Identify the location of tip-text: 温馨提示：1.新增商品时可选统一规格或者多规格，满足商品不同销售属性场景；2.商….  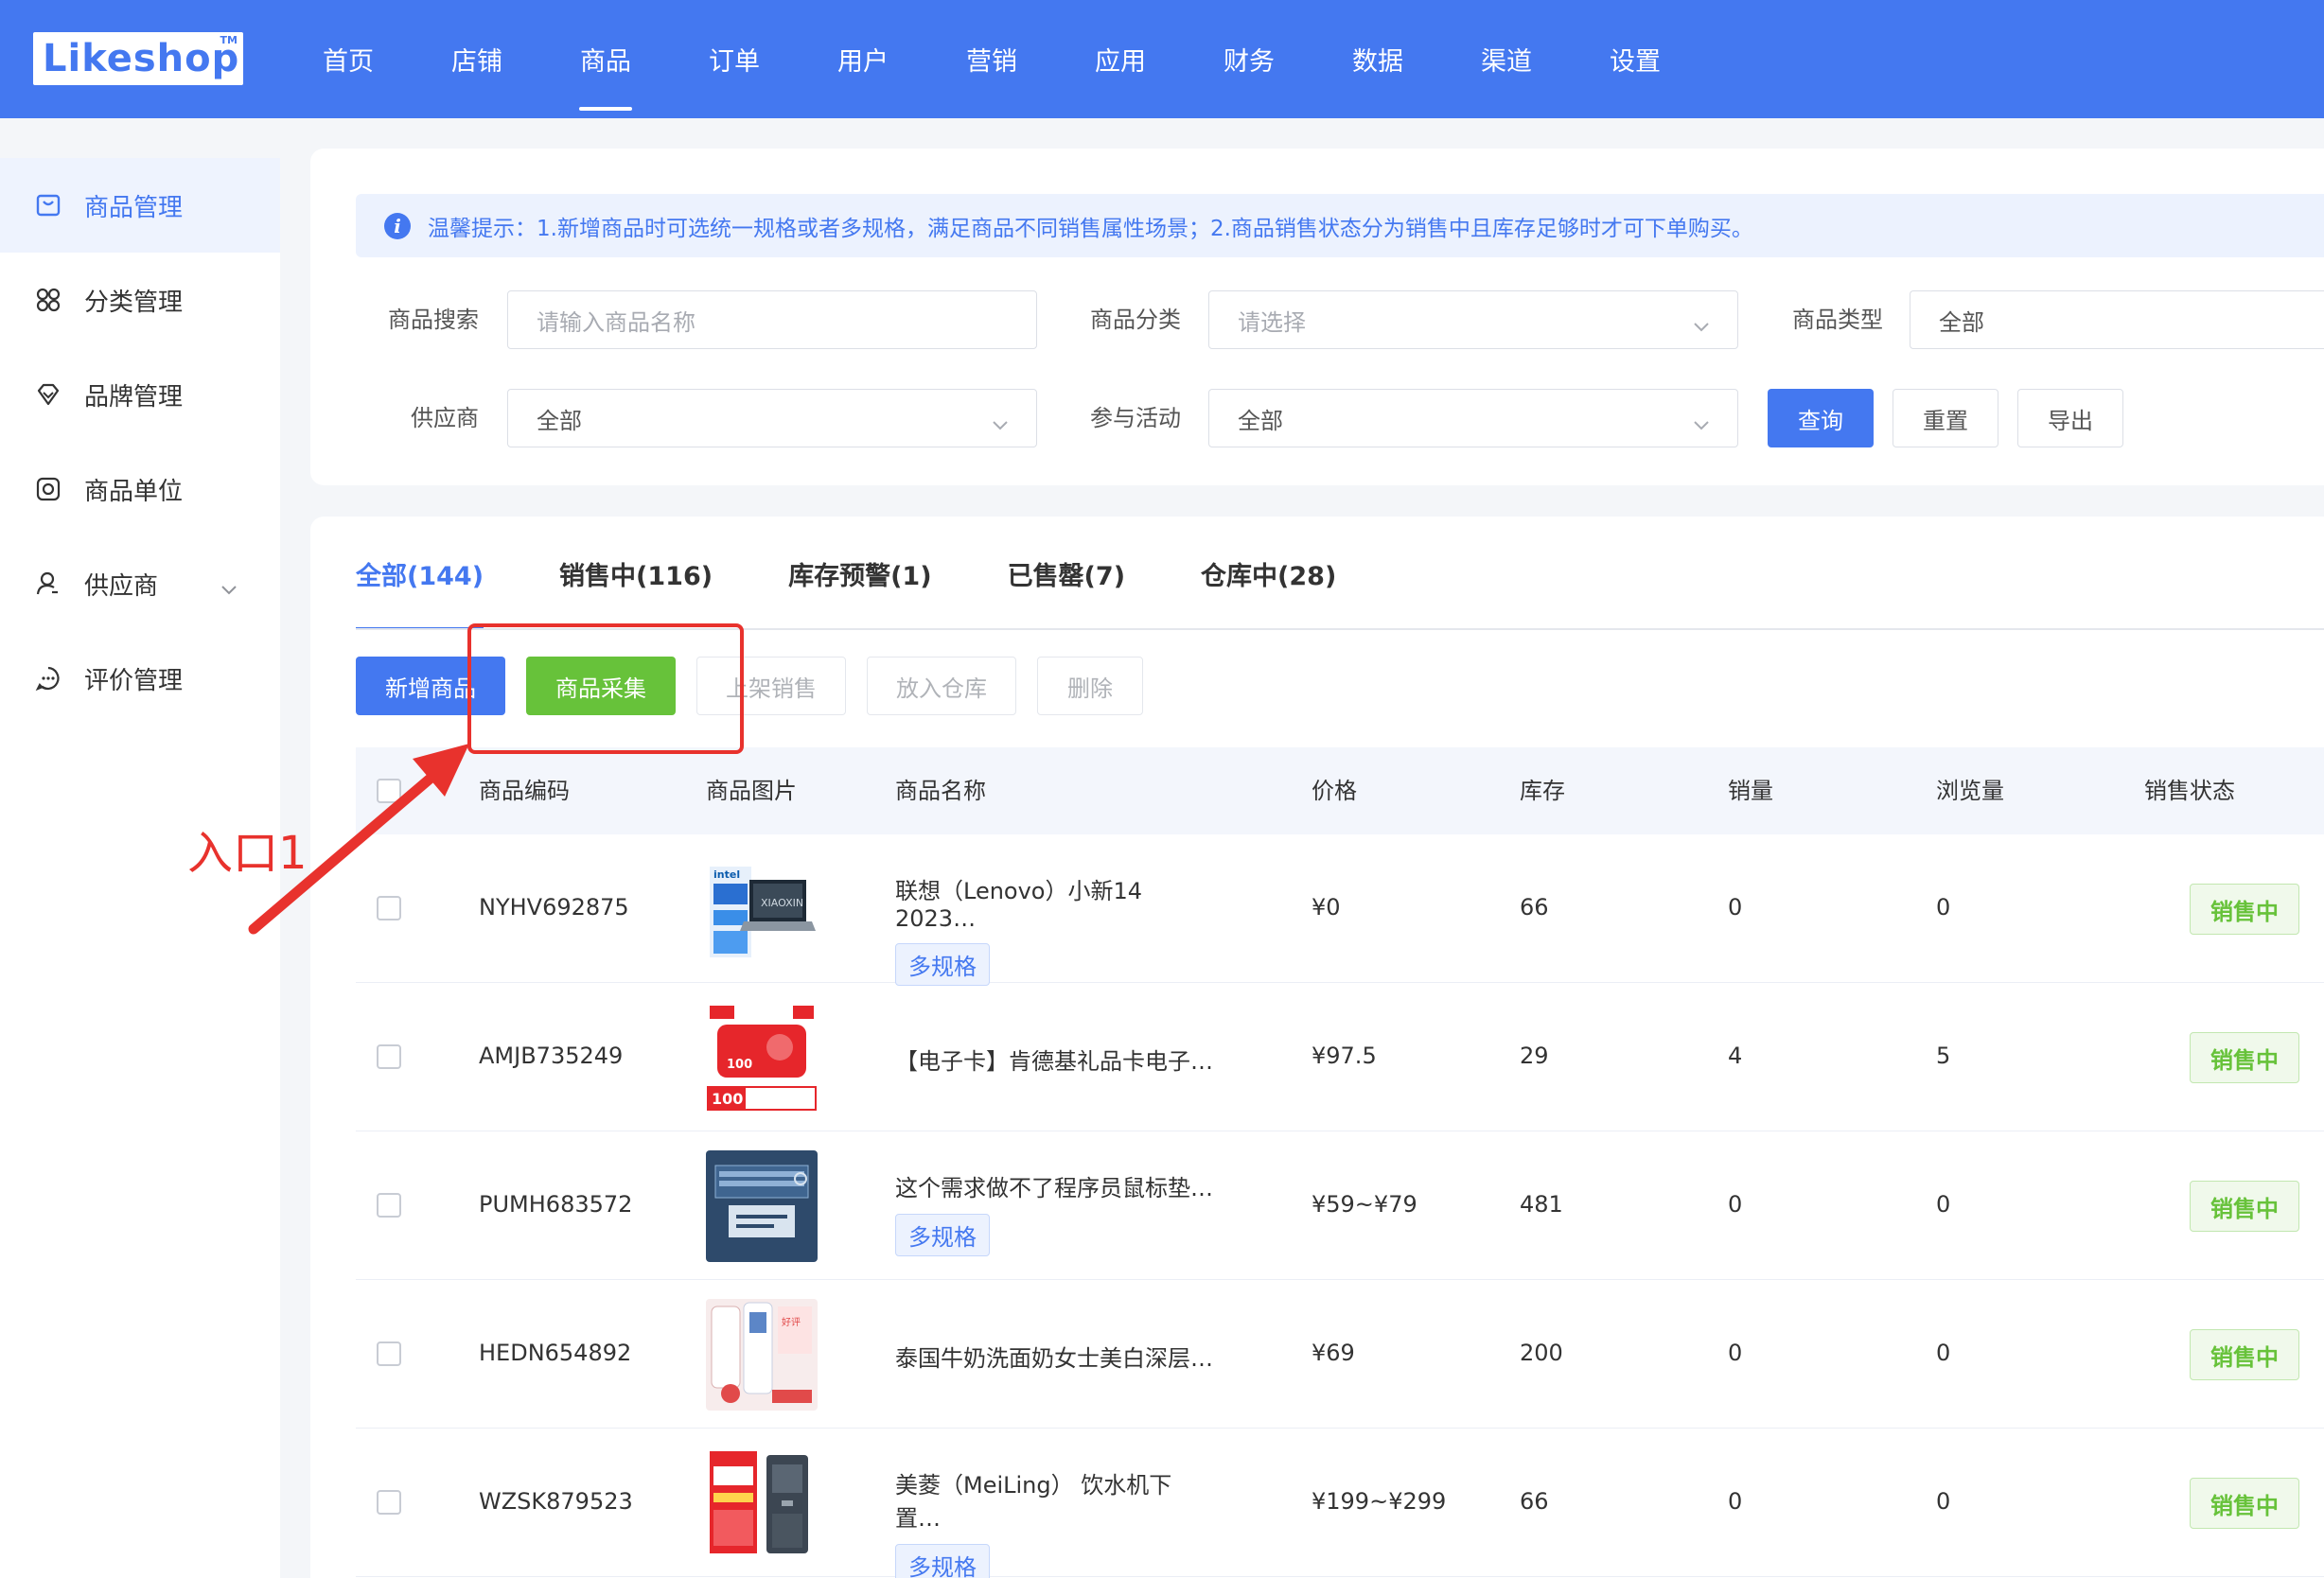
(1090, 228).